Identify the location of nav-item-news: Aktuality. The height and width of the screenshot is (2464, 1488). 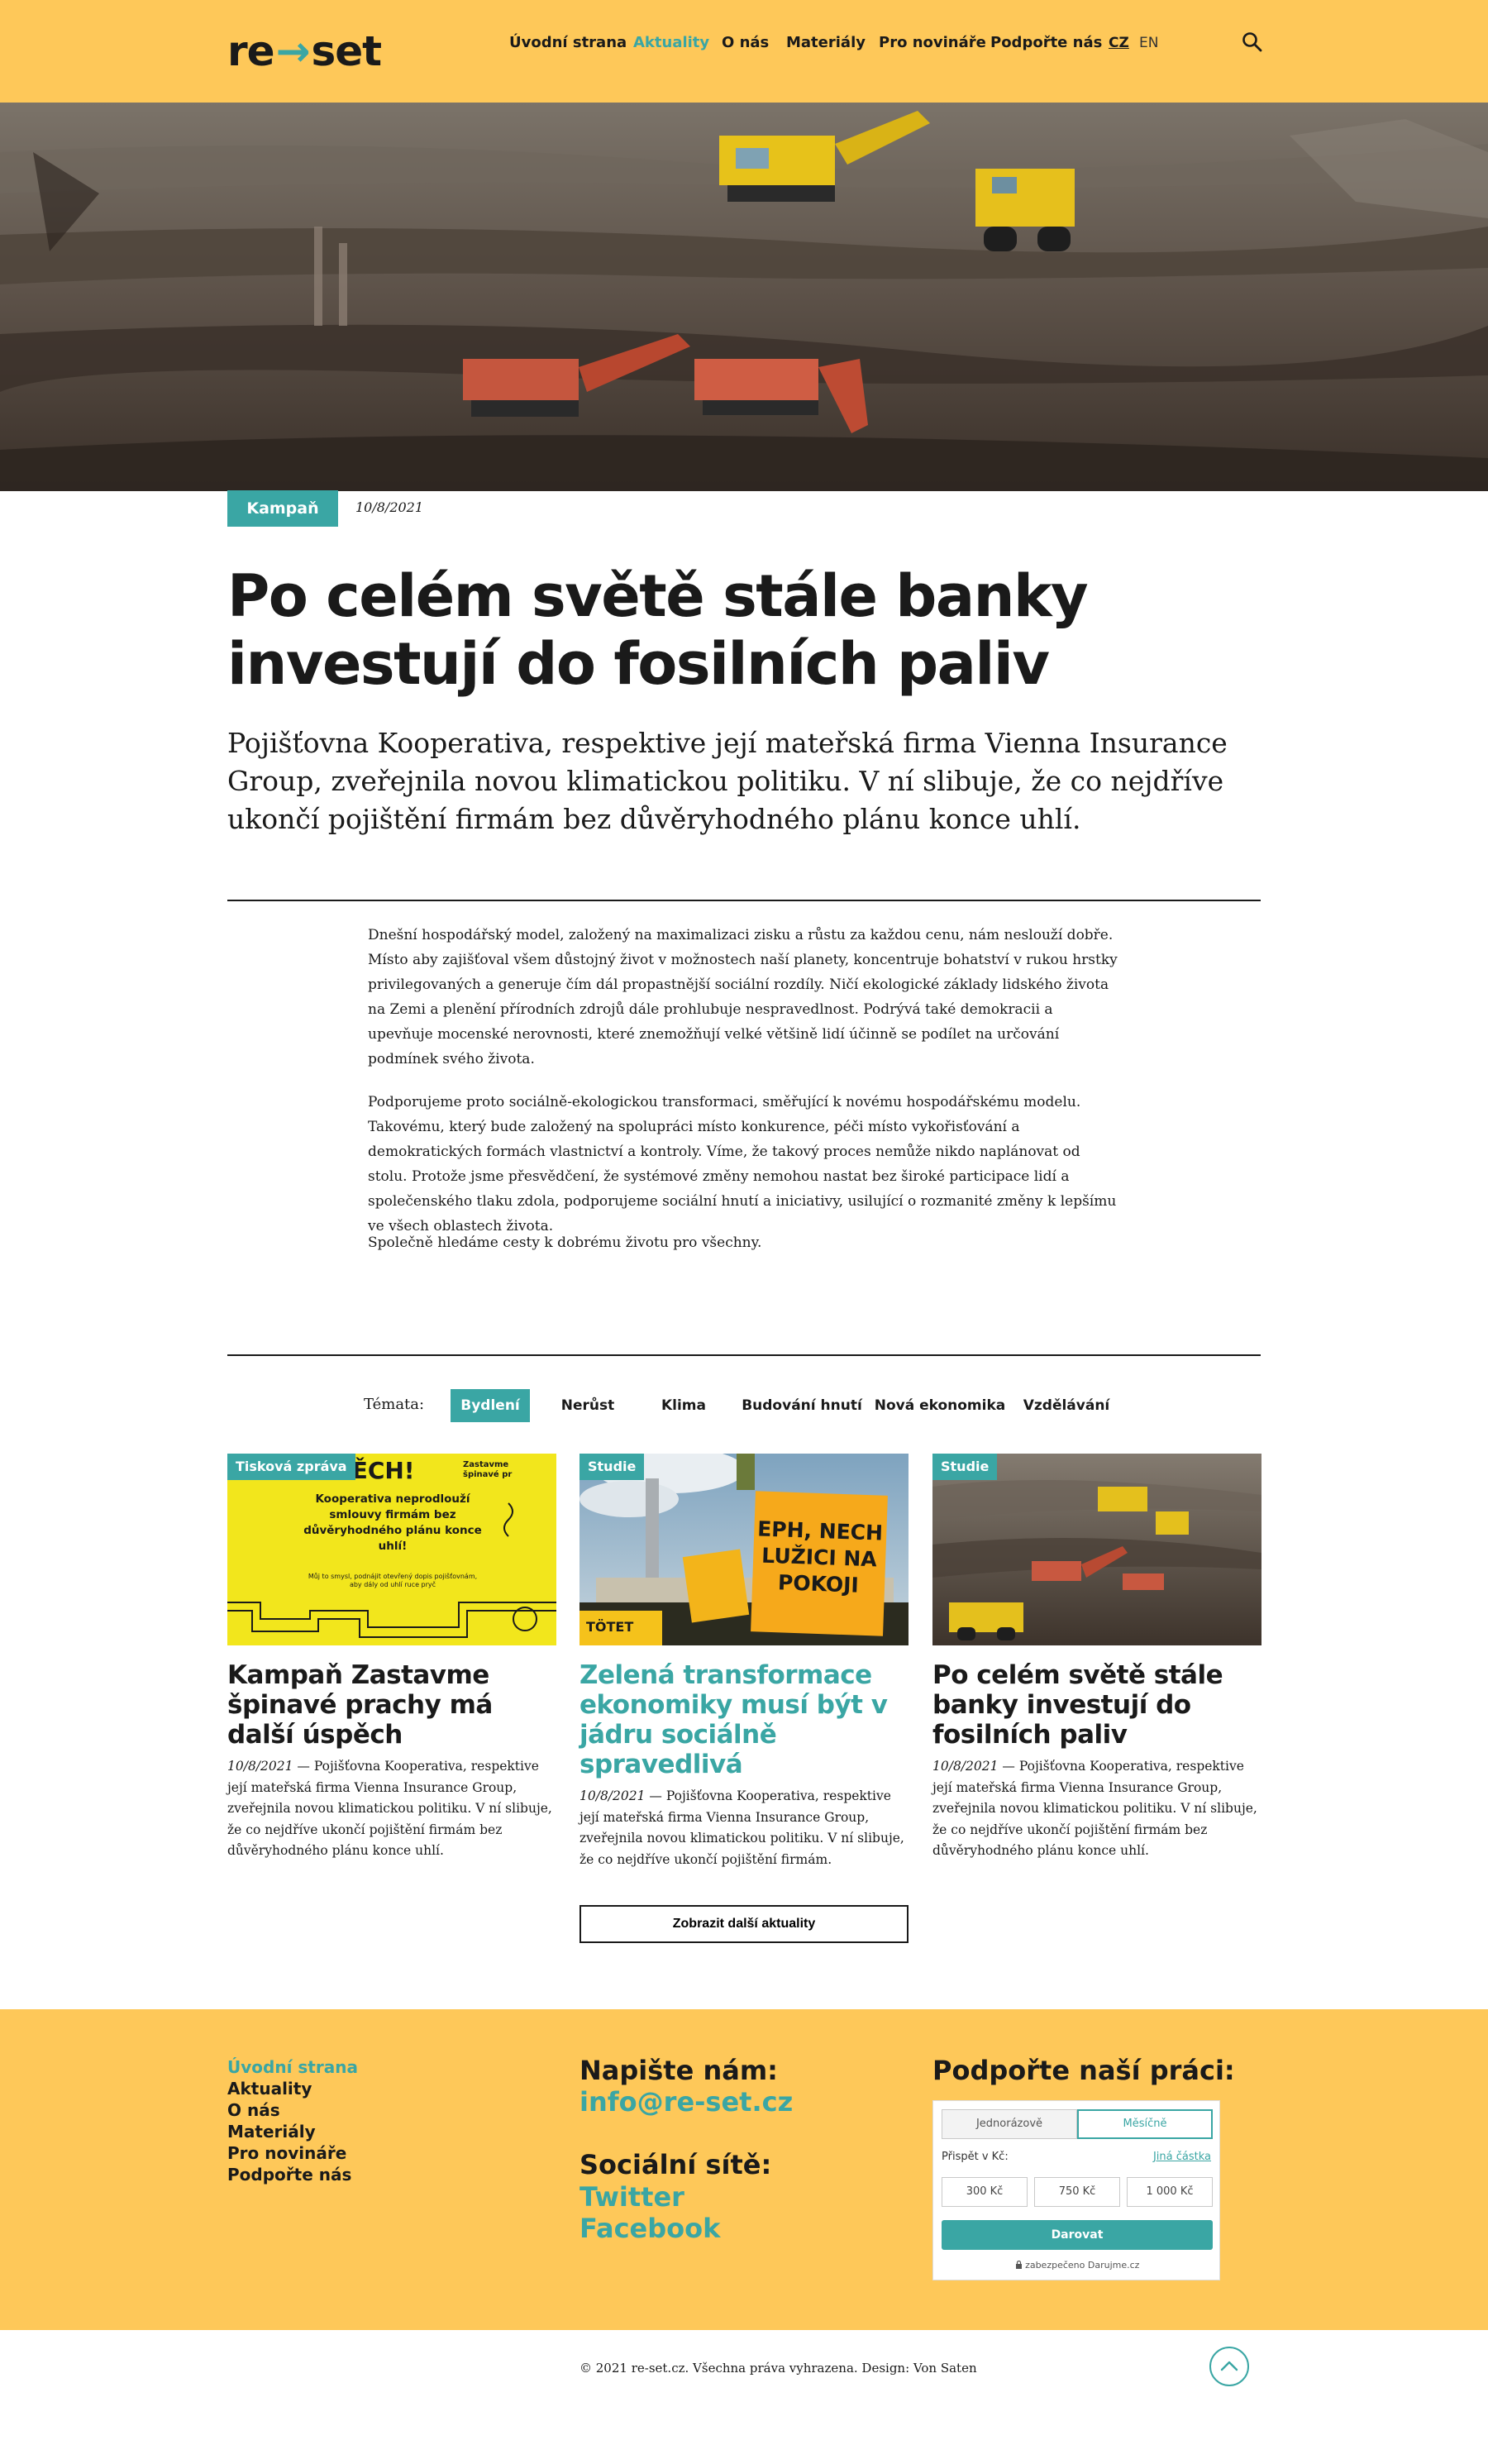
(671, 43).